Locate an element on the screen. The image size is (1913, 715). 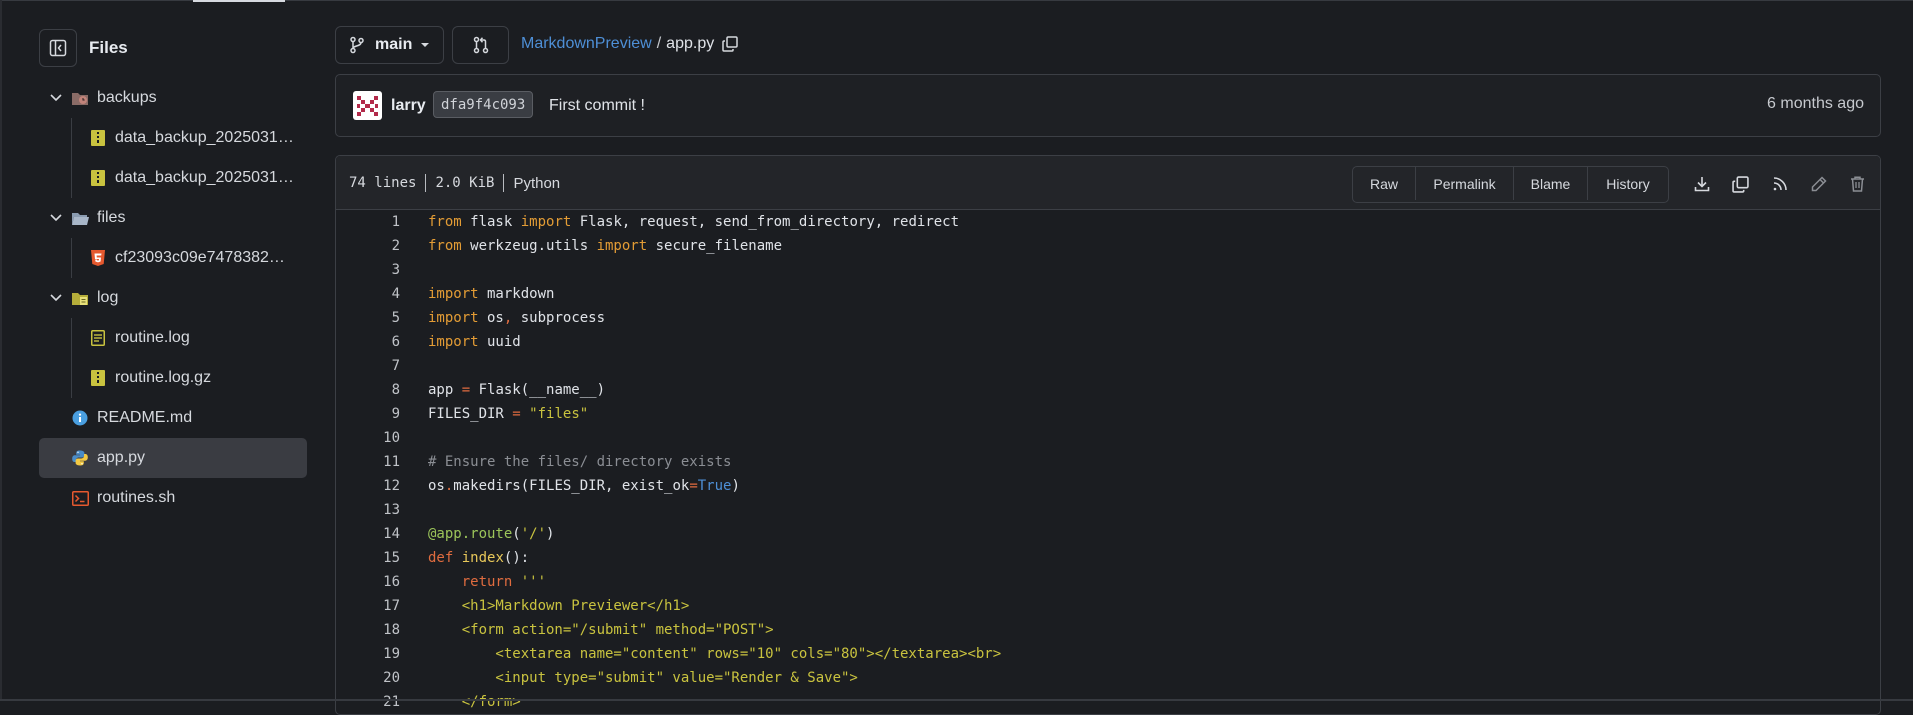
commit-author: larry is located at coordinates (408, 106).